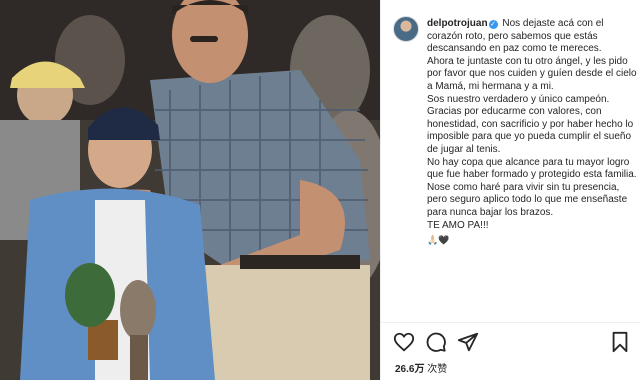  I want to click on heart-icon, so click(404, 342).